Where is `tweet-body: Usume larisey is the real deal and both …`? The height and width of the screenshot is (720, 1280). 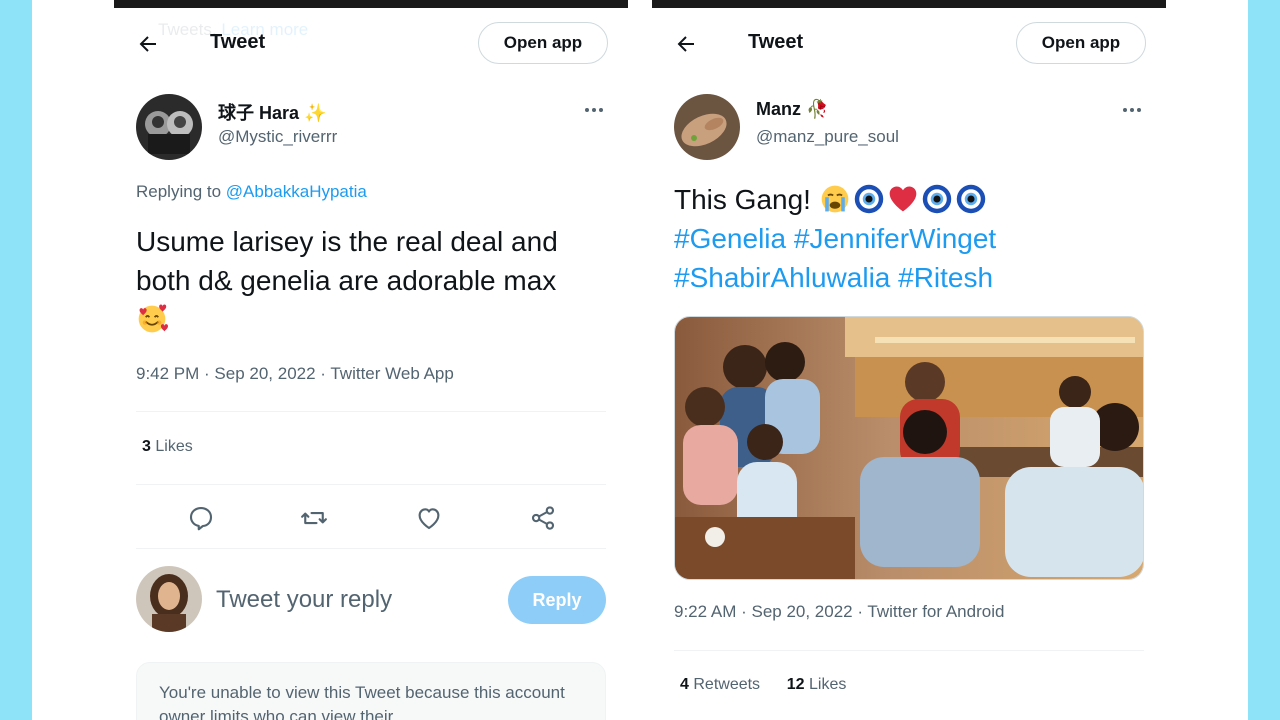
tweet-body: Usume larisey is the real deal and both … is located at coordinates (347, 261).